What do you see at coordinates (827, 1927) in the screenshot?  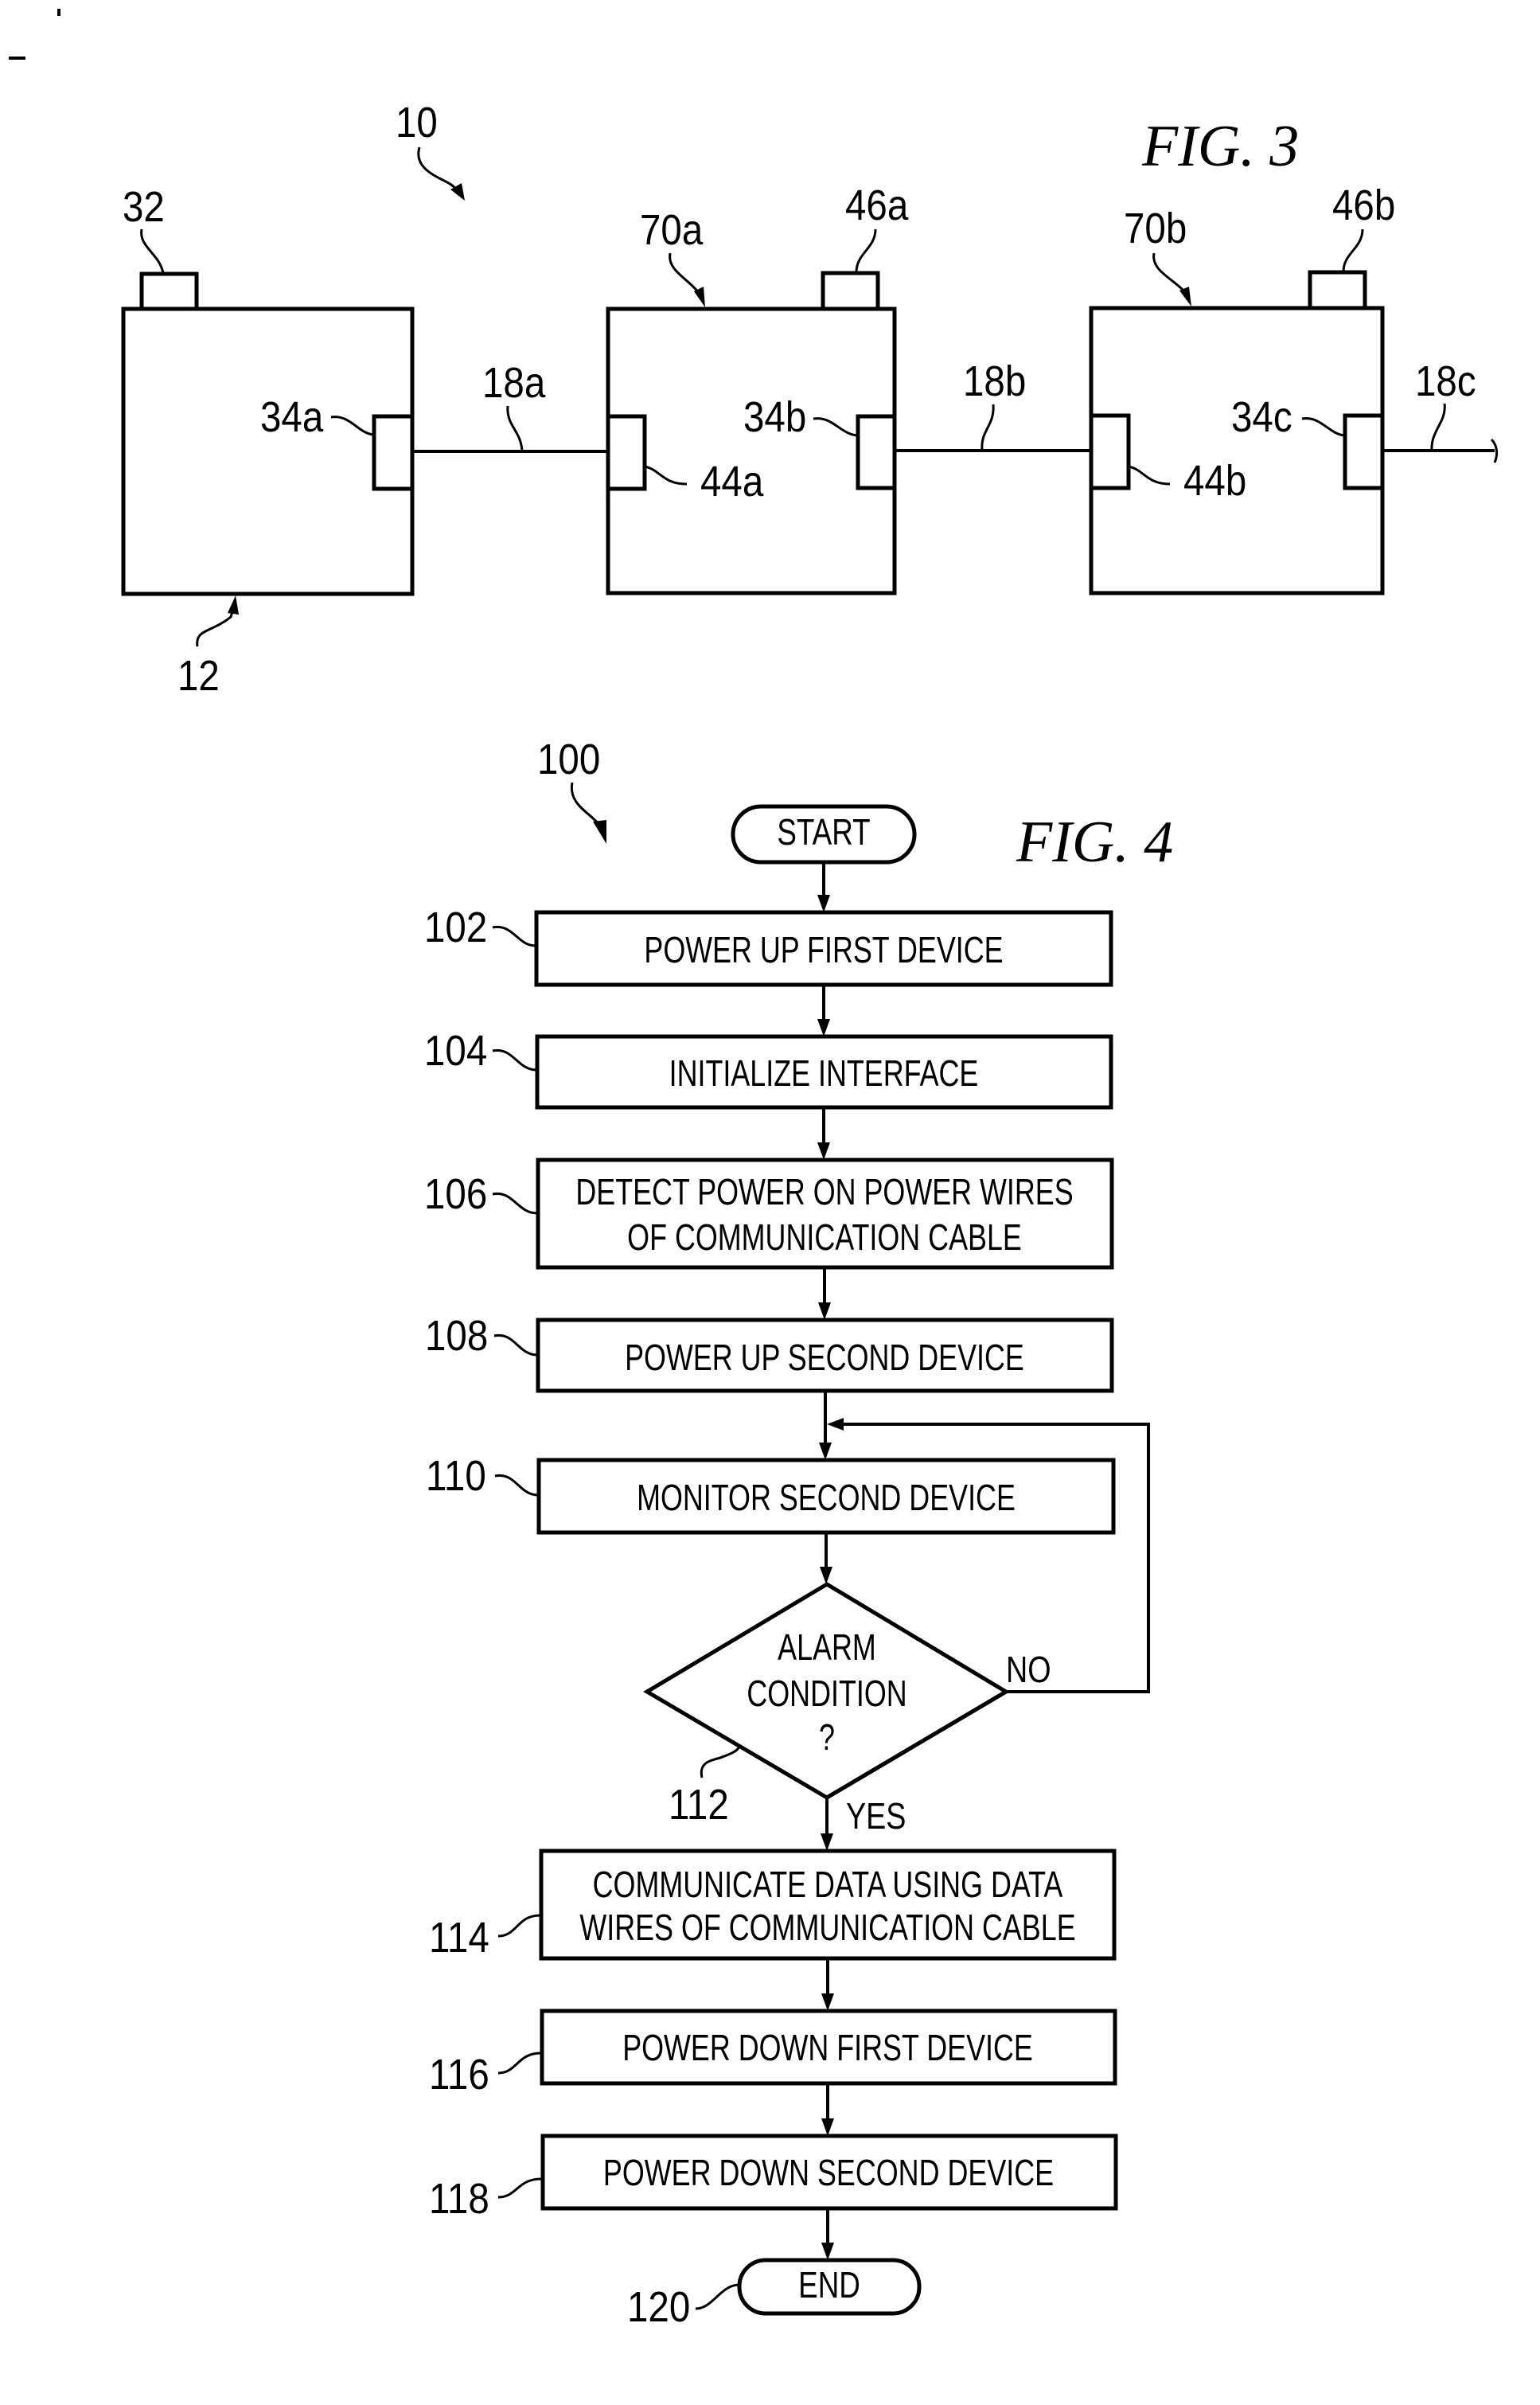 I see `step-text-line-2: WIRES OF COMMUNICATION CABLE` at bounding box center [827, 1927].